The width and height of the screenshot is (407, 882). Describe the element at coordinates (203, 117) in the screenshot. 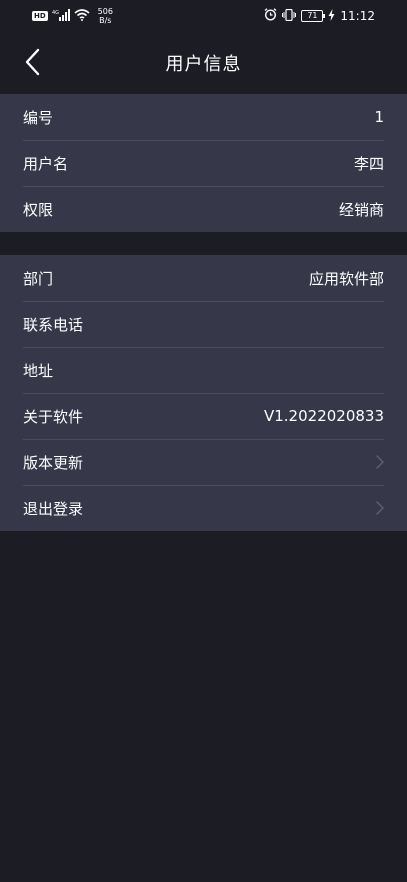

I see `row-id: 编号 1` at that location.